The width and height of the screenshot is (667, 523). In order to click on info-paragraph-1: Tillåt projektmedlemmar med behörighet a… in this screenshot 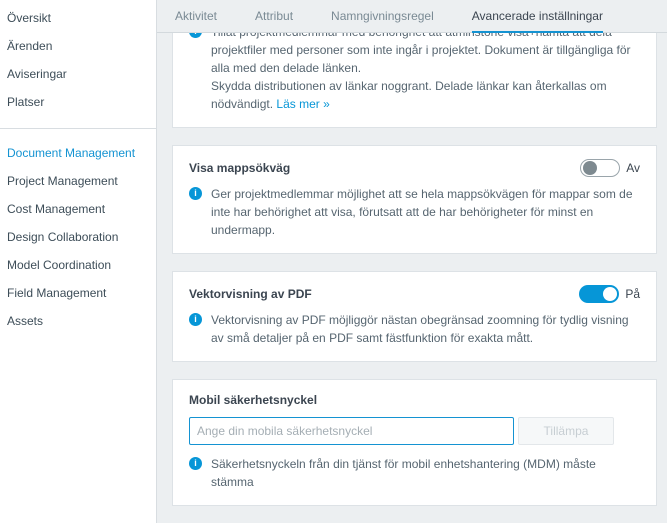, I will do `click(421, 54)`.